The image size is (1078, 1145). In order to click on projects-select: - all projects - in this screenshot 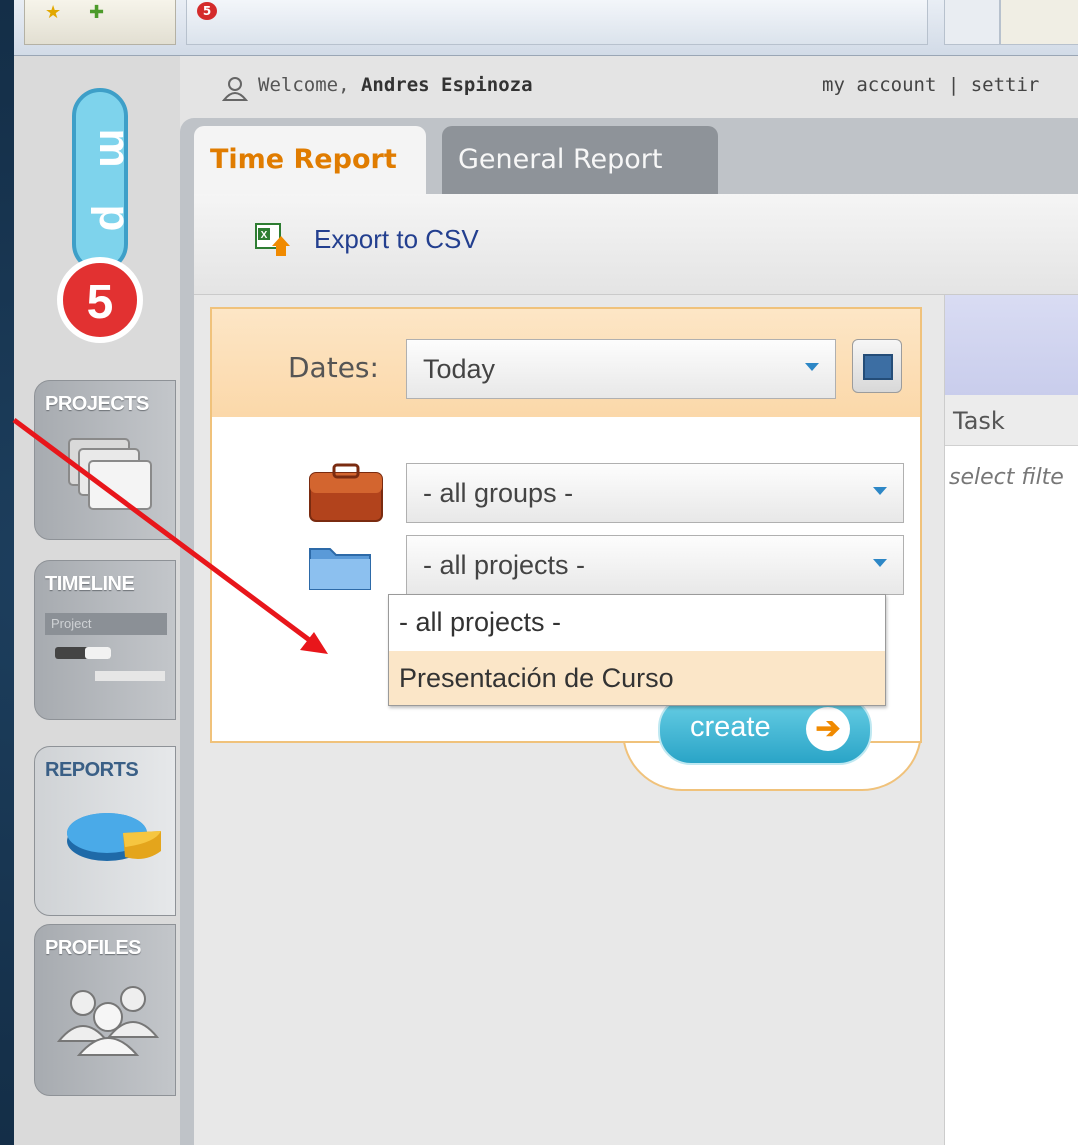, I will do `click(655, 565)`.